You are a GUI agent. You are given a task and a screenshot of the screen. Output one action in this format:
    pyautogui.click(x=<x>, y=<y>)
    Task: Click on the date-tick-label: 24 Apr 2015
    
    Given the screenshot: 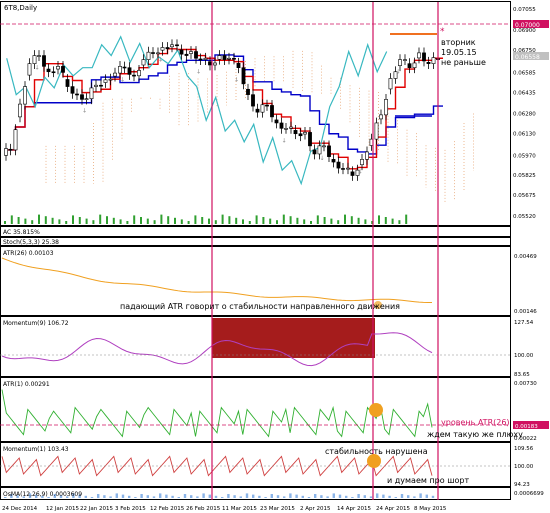 What is the action you would take?
    pyautogui.click(x=393, y=509)
    